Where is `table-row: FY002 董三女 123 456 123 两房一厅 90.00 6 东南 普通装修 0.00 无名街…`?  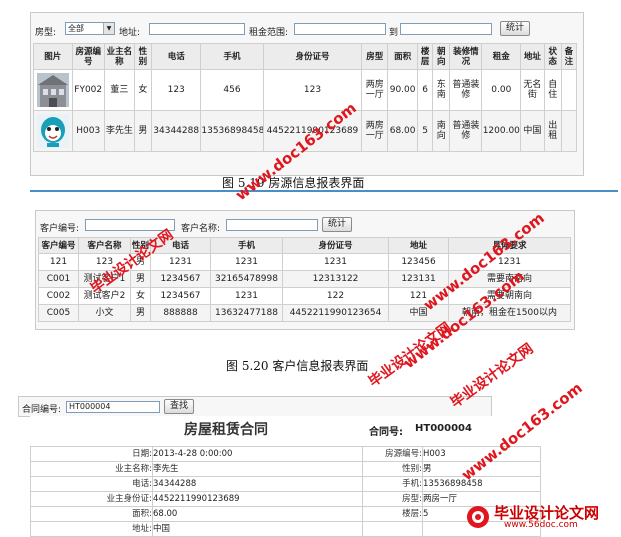
table-row: FY002 董三女 123 456 123 两房一厅 90.00 6 东南 普通装修 0.00 无名街… is located at coordinates (305, 90).